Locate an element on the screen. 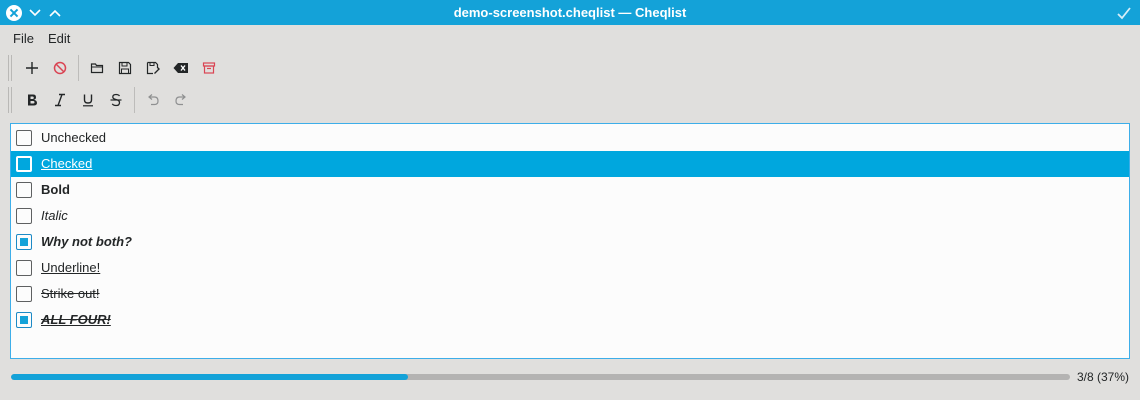 Image resolution: width=1140 pixels, height=400 pixels. checklist-item: Why not both? is located at coordinates (570, 242).